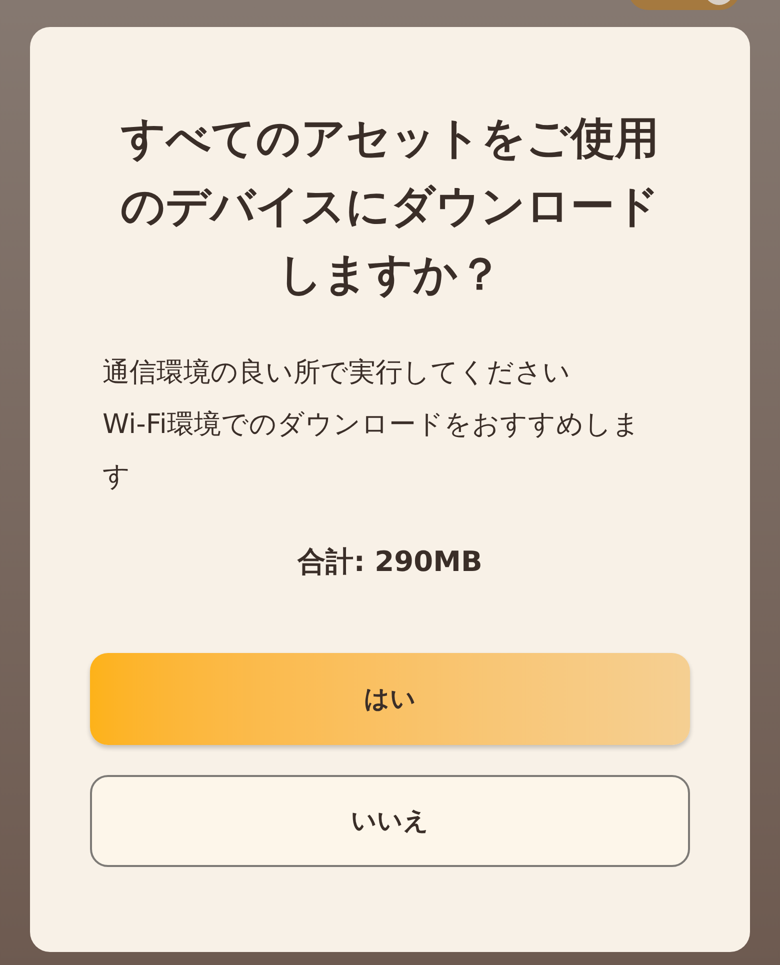  What do you see at coordinates (390, 562) in the screenshot?
I see `total-size-text: 合計: 290MB` at bounding box center [390, 562].